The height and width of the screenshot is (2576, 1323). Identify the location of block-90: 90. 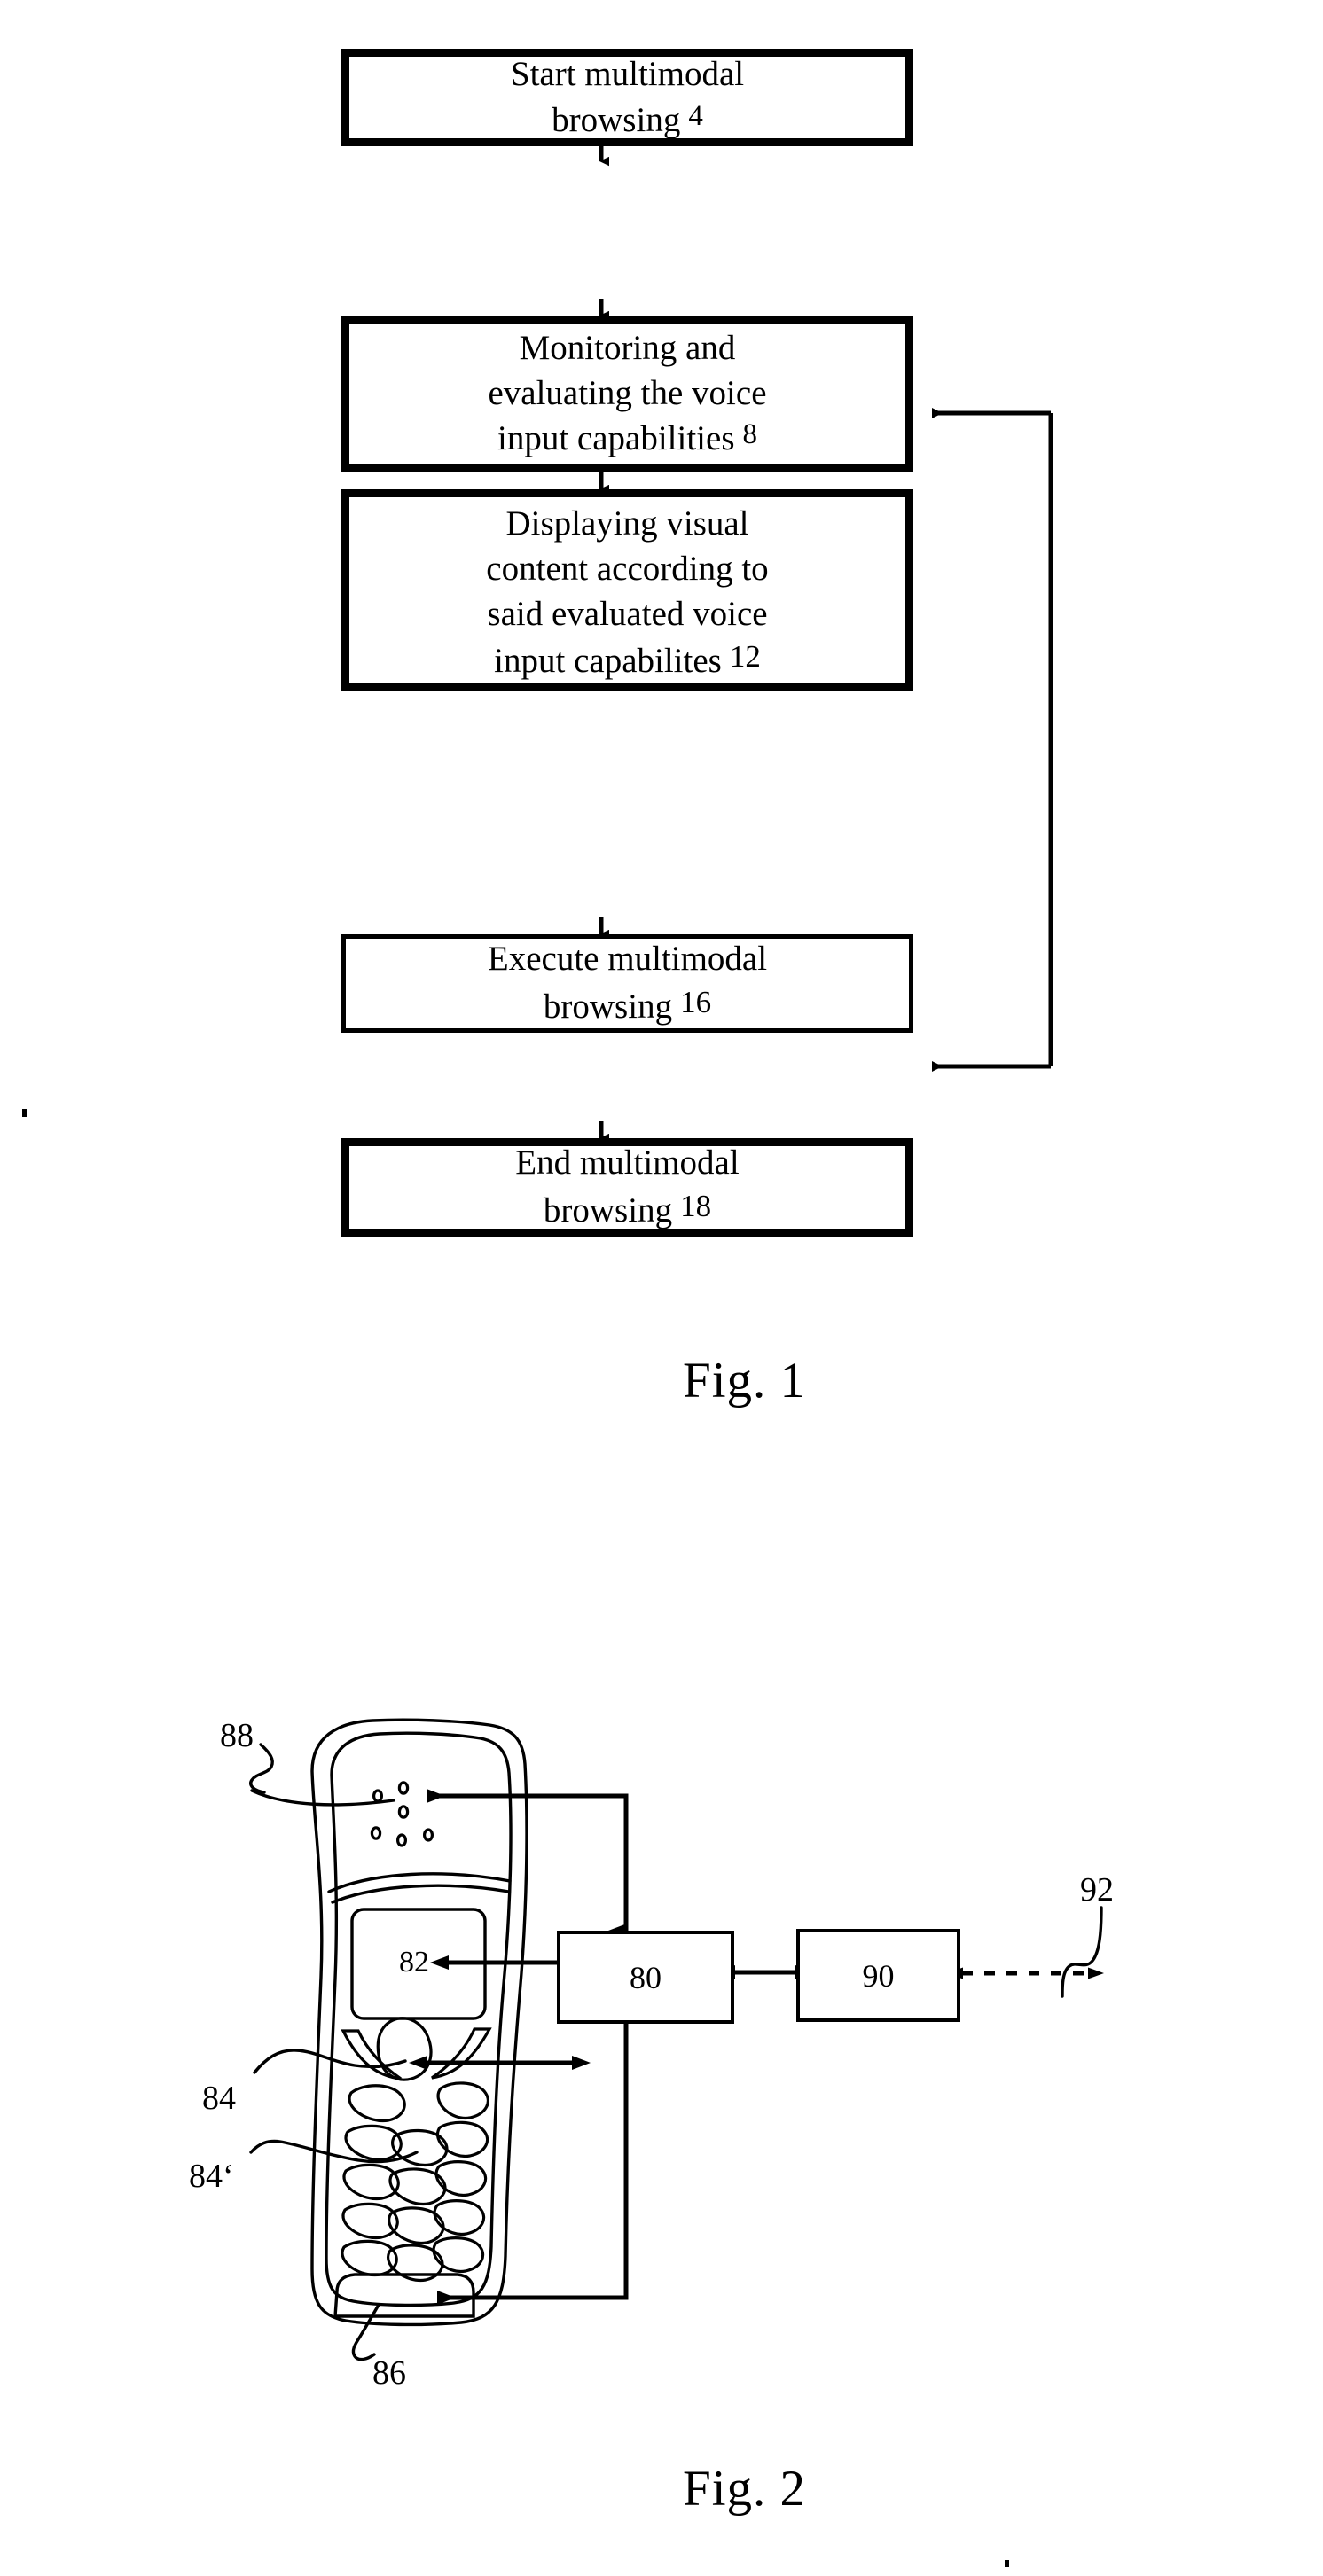
(878, 1975).